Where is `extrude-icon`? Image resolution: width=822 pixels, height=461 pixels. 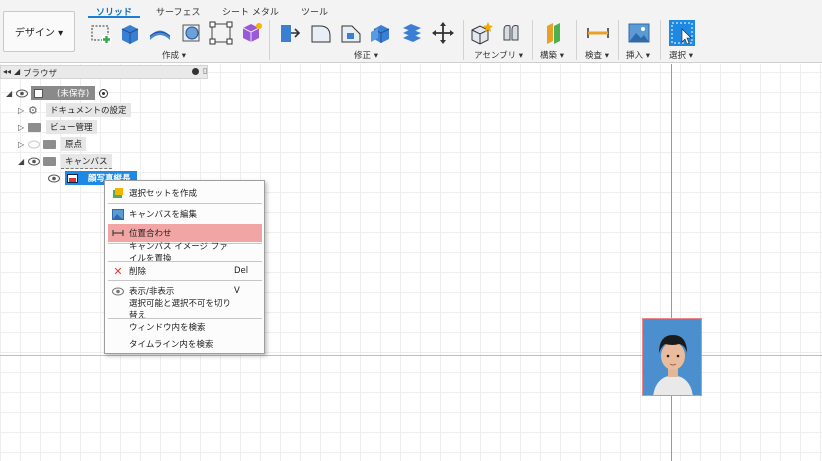
extrude-icon is located at coordinates (130, 33).